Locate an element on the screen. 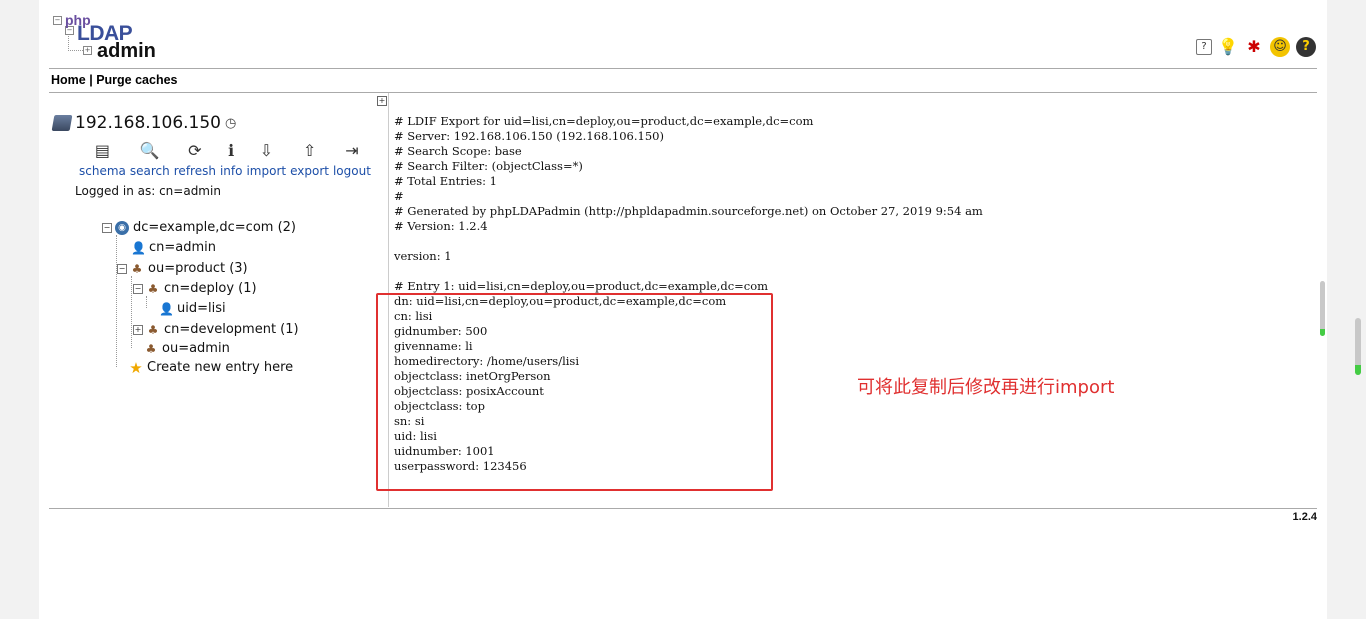 This screenshot has width=1366, height=619. footer-divider is located at coordinates (683, 508).